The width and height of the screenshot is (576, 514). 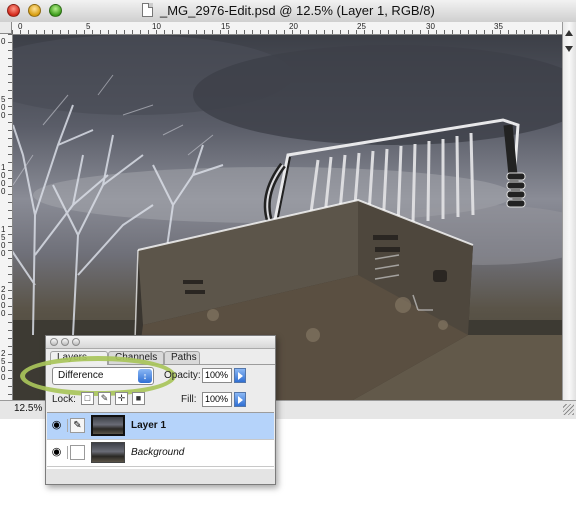 I want to click on horizontal-ruler: 0 5 10 15 20 25 30 35, so click(x=294, y=28).